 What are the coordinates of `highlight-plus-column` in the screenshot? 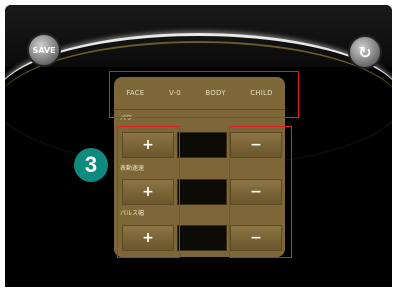 It's located at (148, 192).